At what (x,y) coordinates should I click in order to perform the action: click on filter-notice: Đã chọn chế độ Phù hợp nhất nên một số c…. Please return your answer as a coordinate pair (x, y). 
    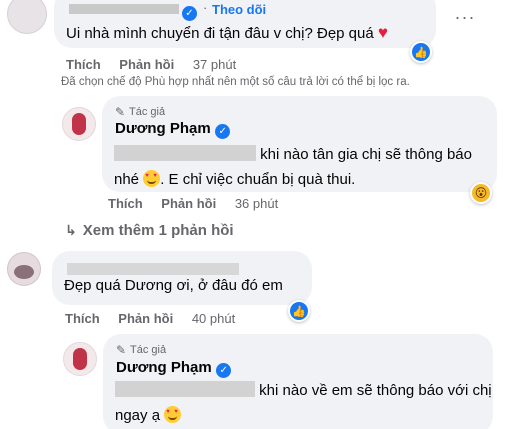
    Looking at the image, I should click on (235, 82).